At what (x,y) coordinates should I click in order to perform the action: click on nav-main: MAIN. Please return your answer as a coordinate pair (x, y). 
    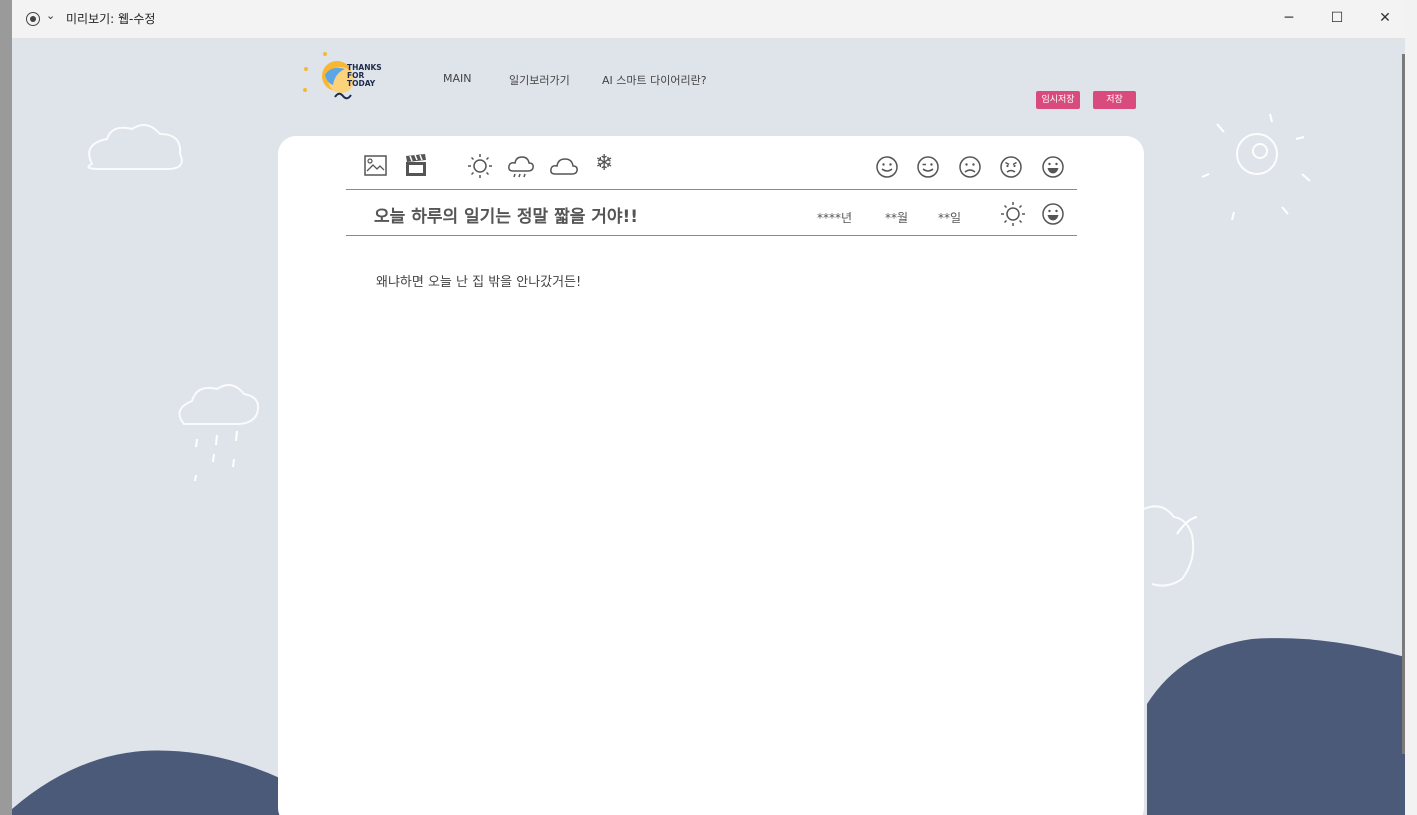
    Looking at the image, I should click on (457, 78).